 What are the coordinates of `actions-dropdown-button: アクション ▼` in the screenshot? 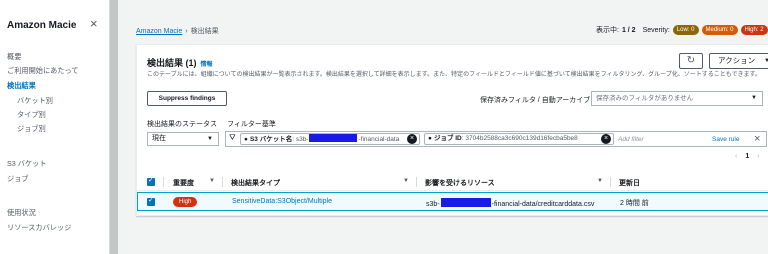 It's located at (738, 61).